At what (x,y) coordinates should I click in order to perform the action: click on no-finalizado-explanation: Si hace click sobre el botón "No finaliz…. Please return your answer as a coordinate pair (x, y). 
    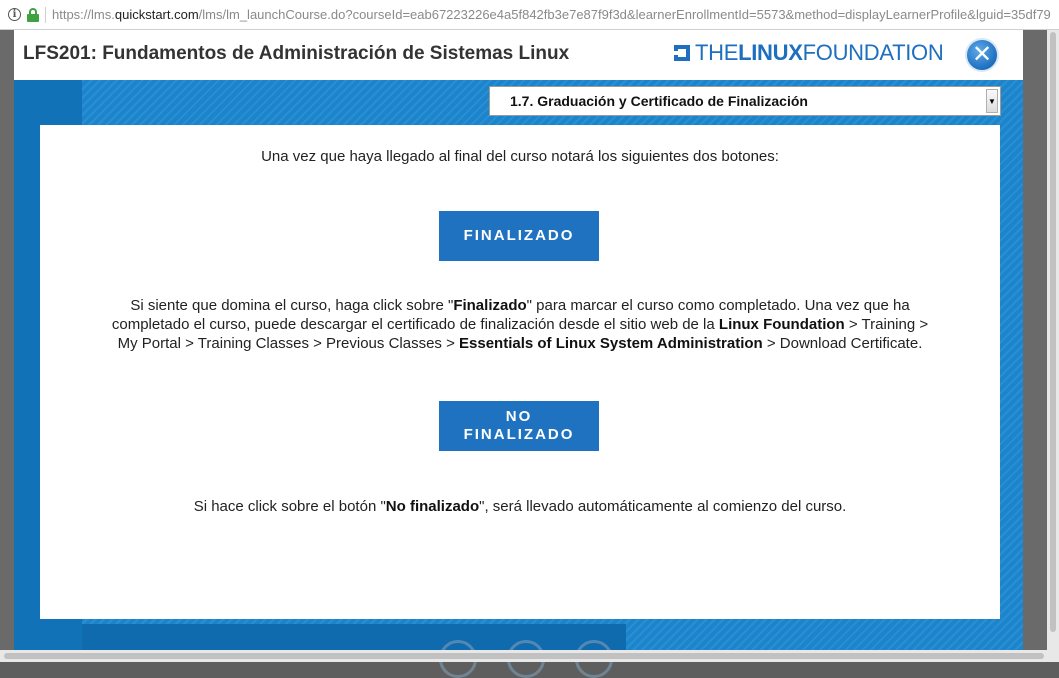
    Looking at the image, I should click on (520, 506).